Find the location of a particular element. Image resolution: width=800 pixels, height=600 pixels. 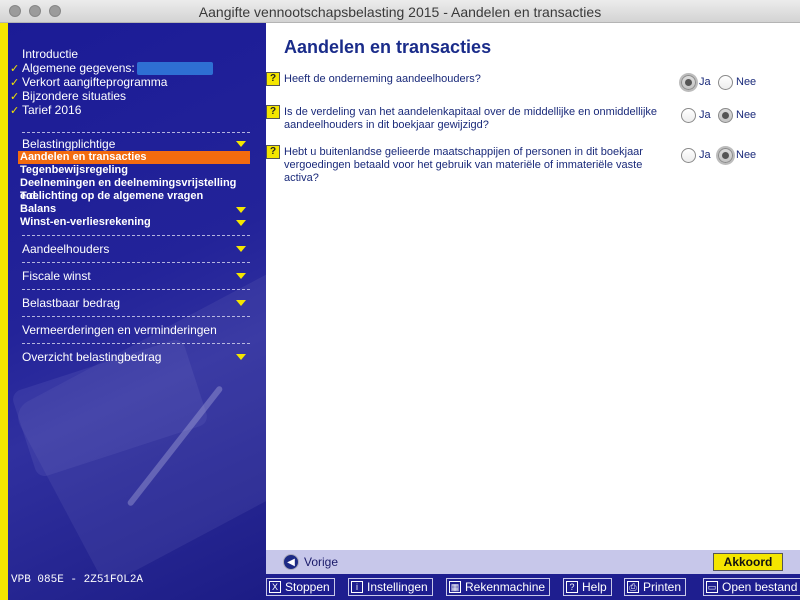

calculator-button: ▦ Rekenmachine is located at coordinates (498, 587).